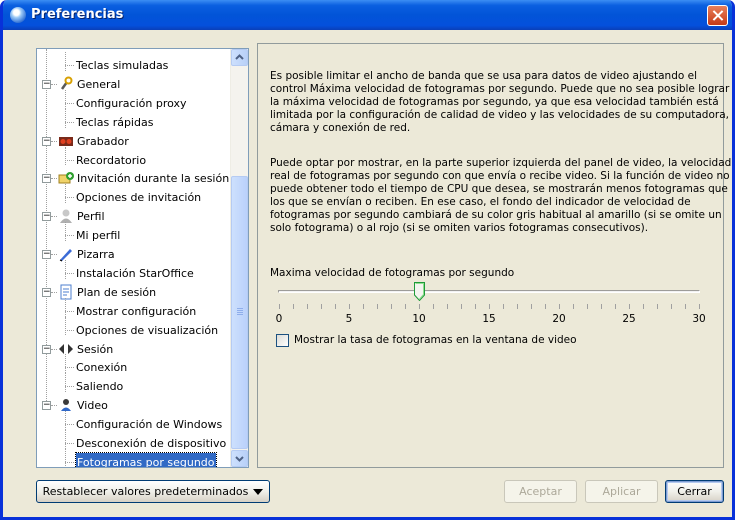 This screenshot has width=735, height=520. What do you see at coordinates (66, 349) in the screenshot?
I see `session-arrows-icon` at bounding box center [66, 349].